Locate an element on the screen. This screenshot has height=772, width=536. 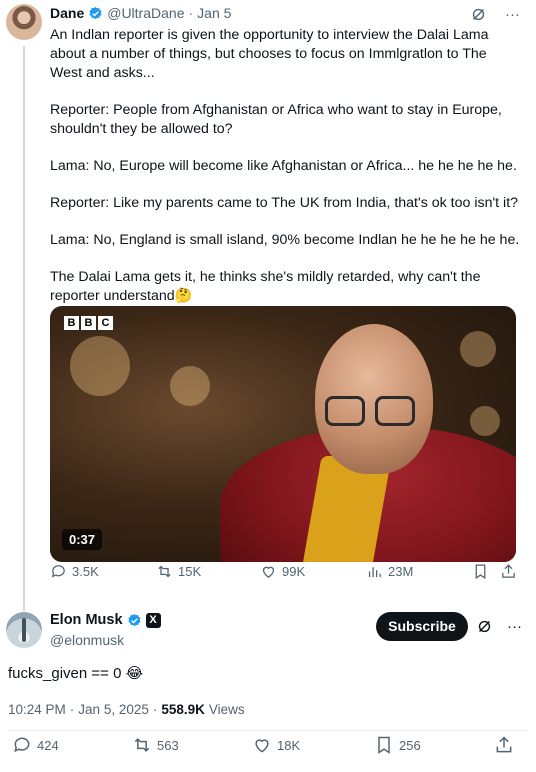
author-handle: @elonmusk is located at coordinates (87, 640).